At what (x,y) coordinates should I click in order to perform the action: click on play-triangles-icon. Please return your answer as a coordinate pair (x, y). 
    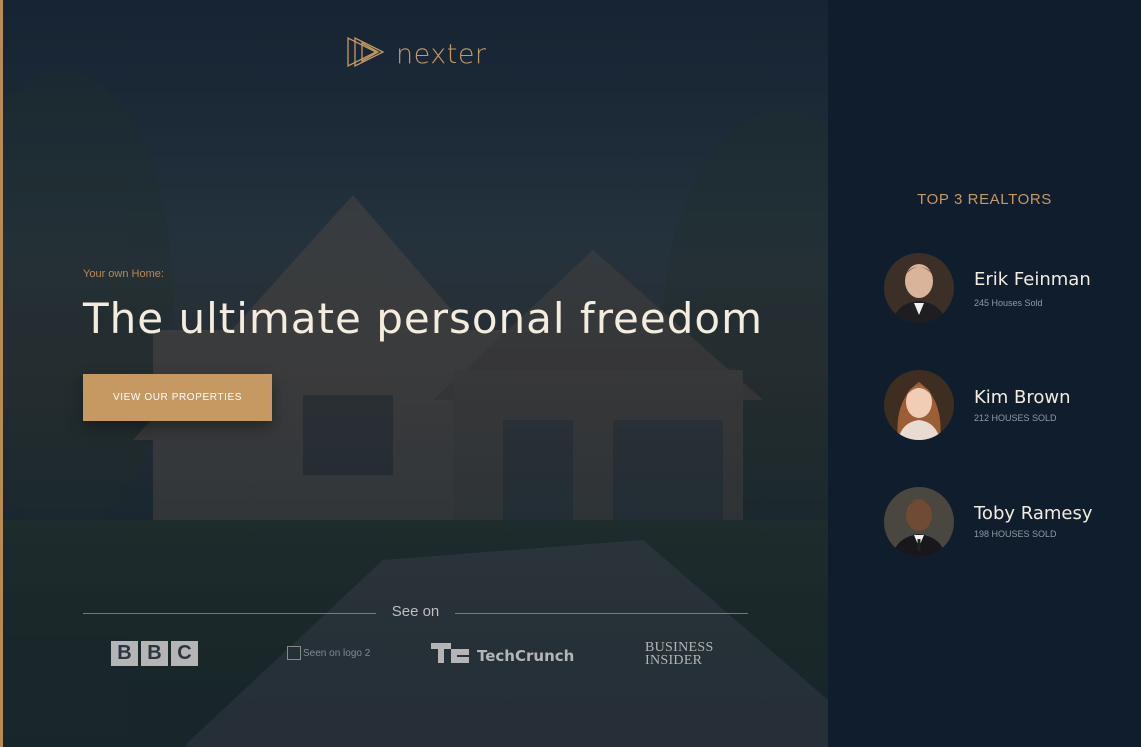
    Looking at the image, I should click on (367, 54).